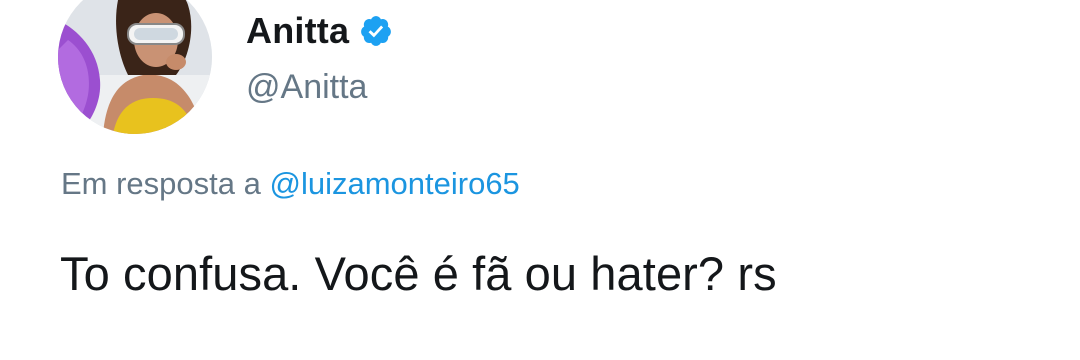 The height and width of the screenshot is (360, 1080). What do you see at coordinates (165, 183) in the screenshot?
I see `reply-prefix-label: Em resposta a` at bounding box center [165, 183].